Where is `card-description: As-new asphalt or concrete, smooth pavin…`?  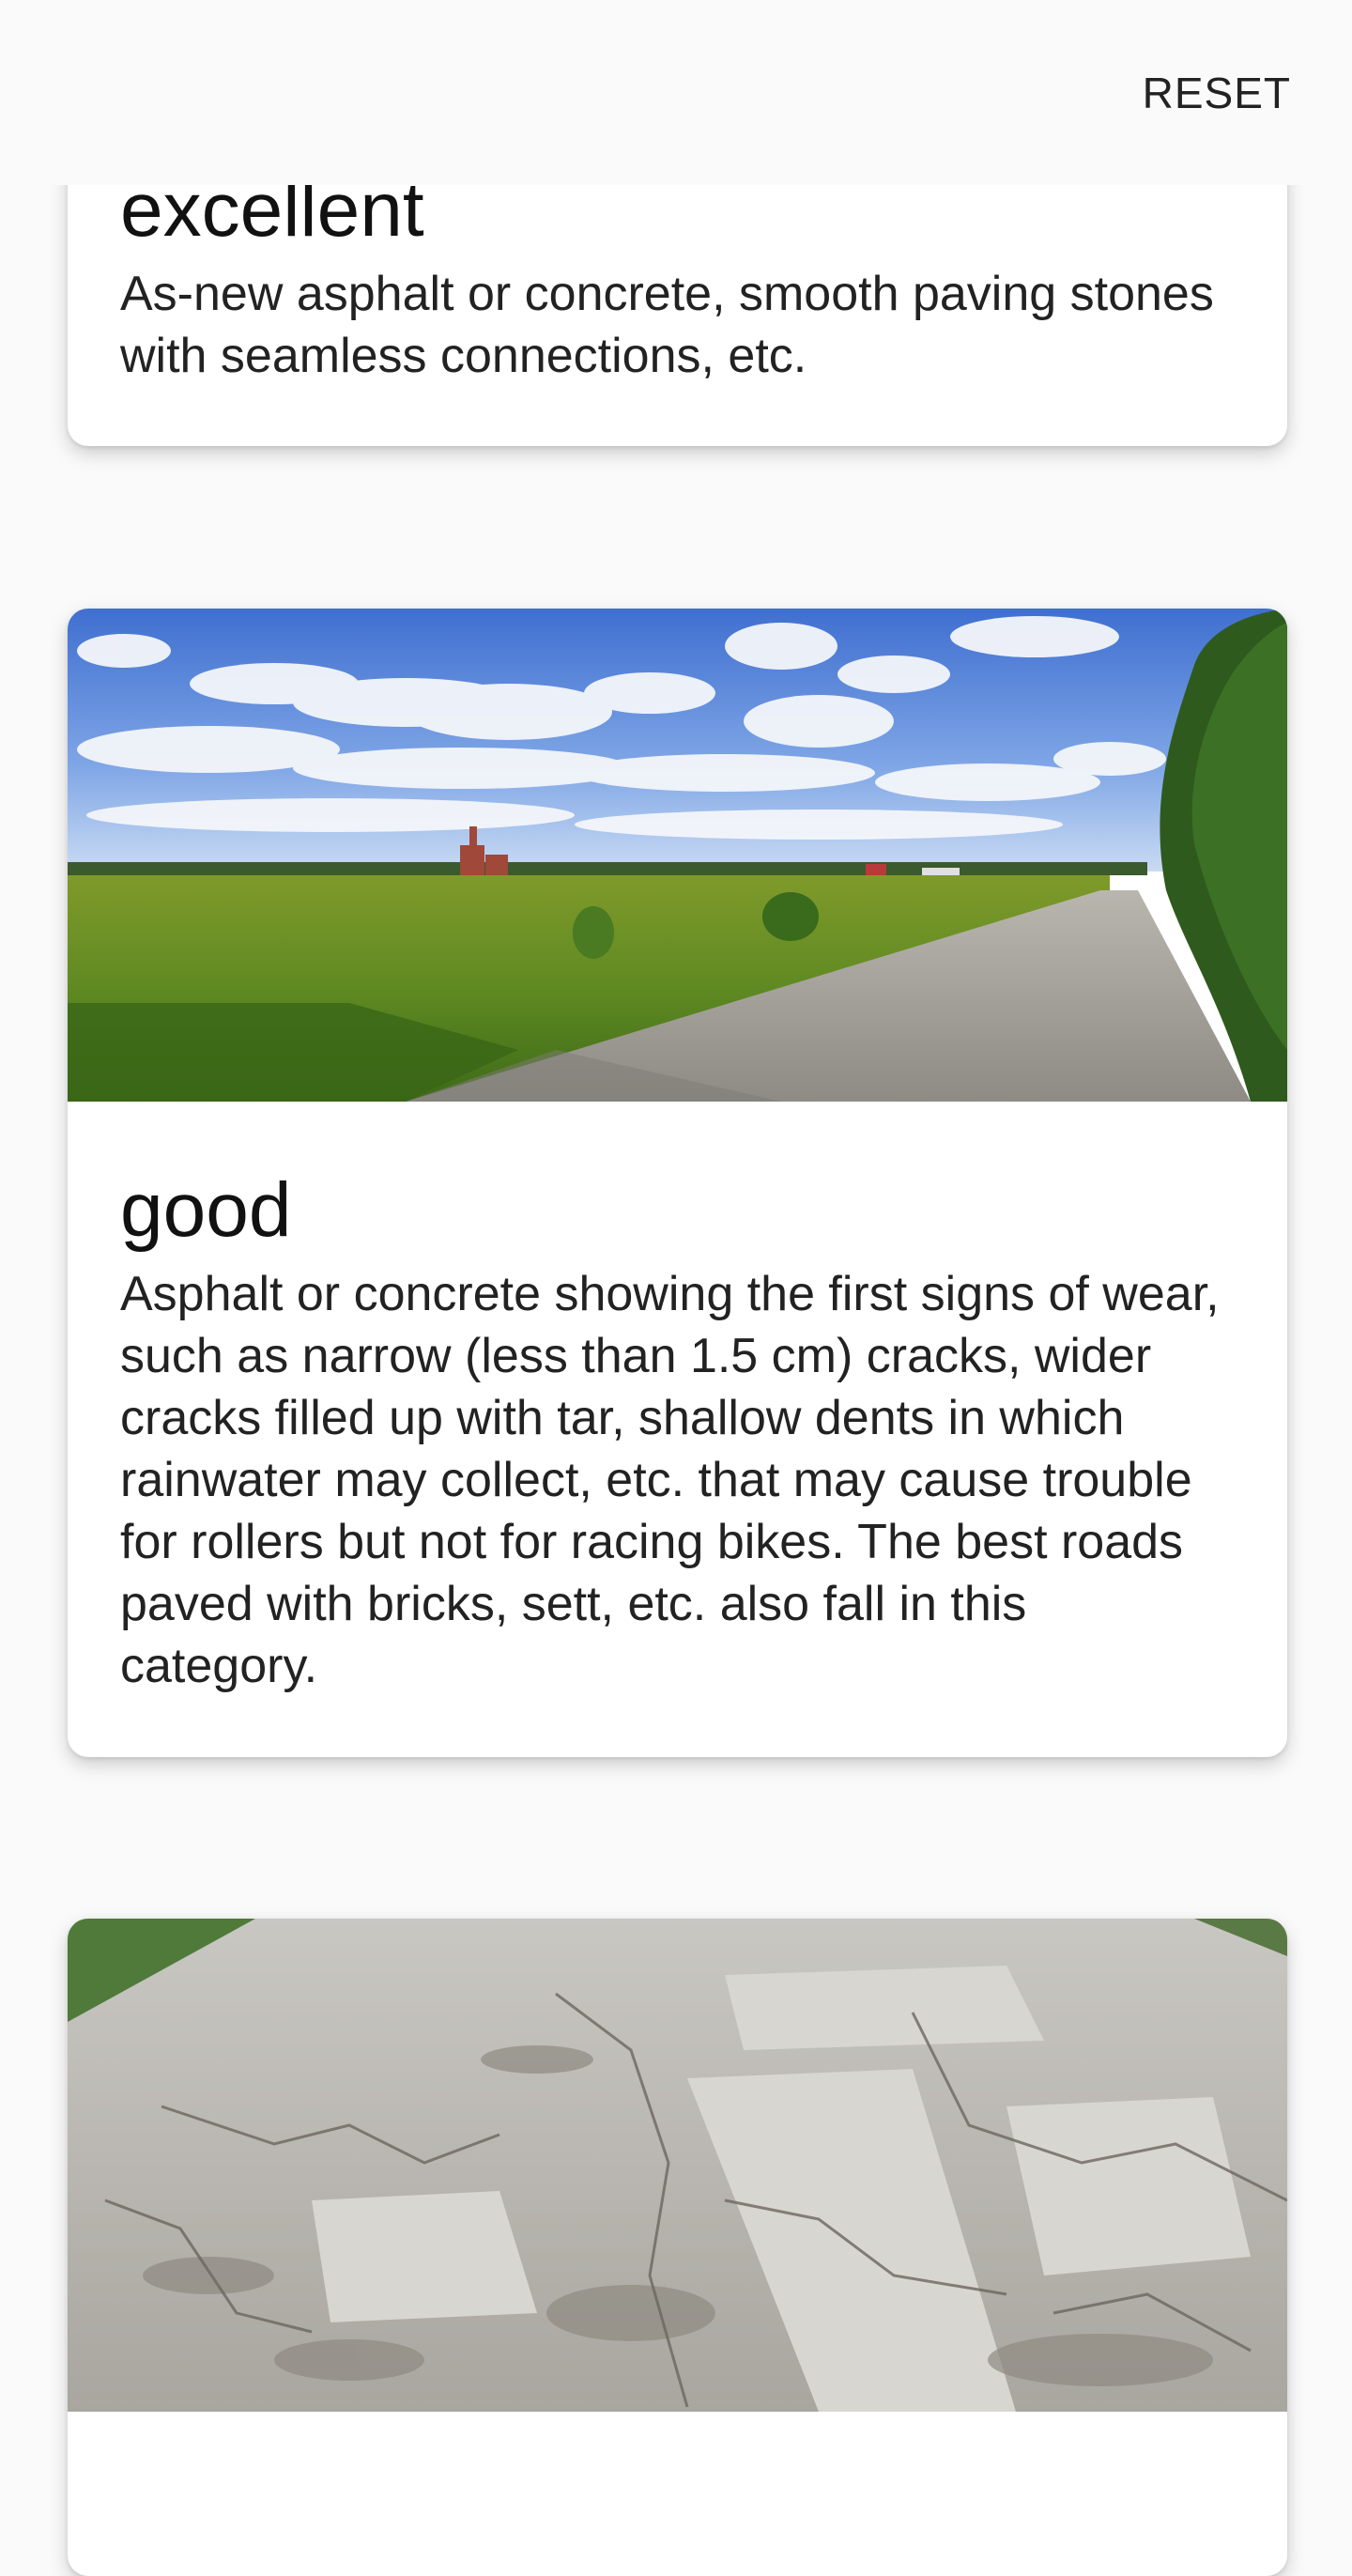
card-description: As-new asphalt or concrete, smooth pavin… is located at coordinates (667, 325).